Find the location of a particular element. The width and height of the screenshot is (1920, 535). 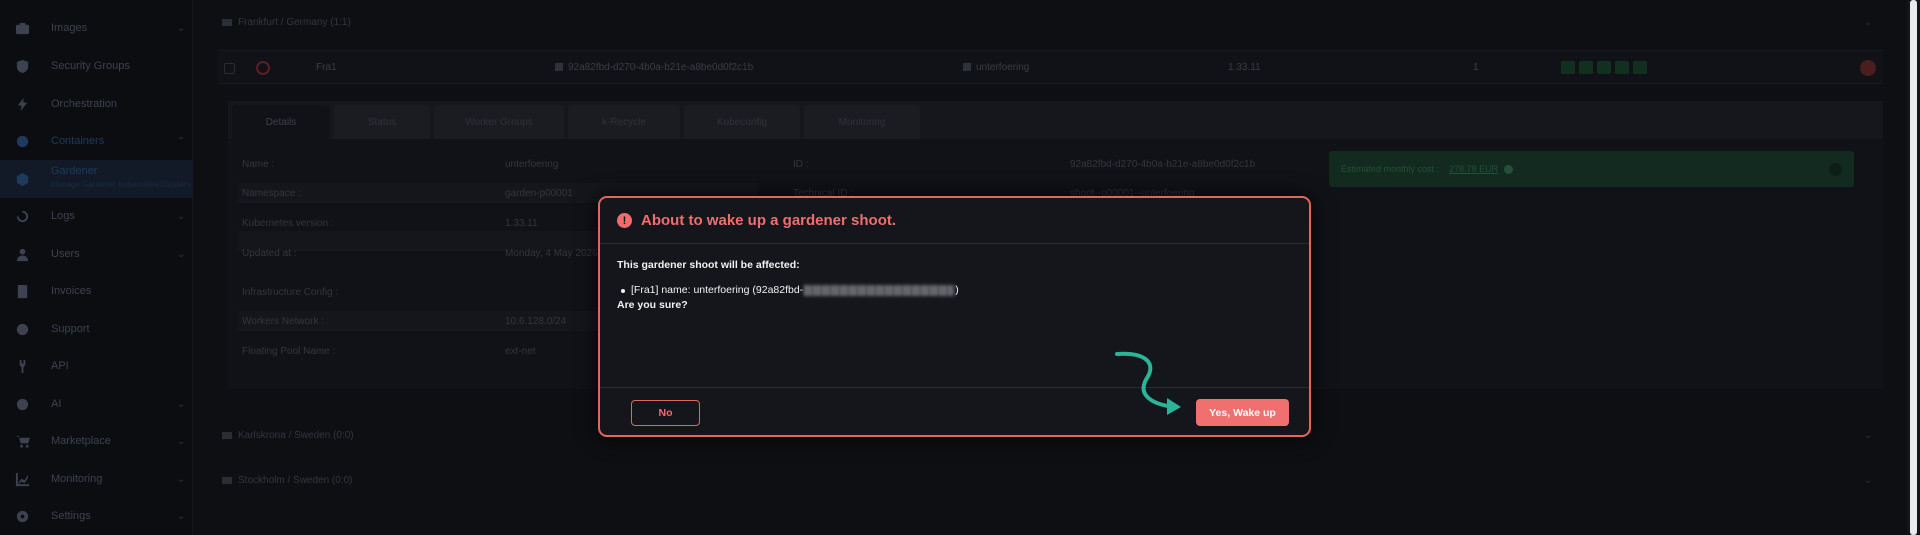

tab-monitoring: Monitoring is located at coordinates (862, 122).